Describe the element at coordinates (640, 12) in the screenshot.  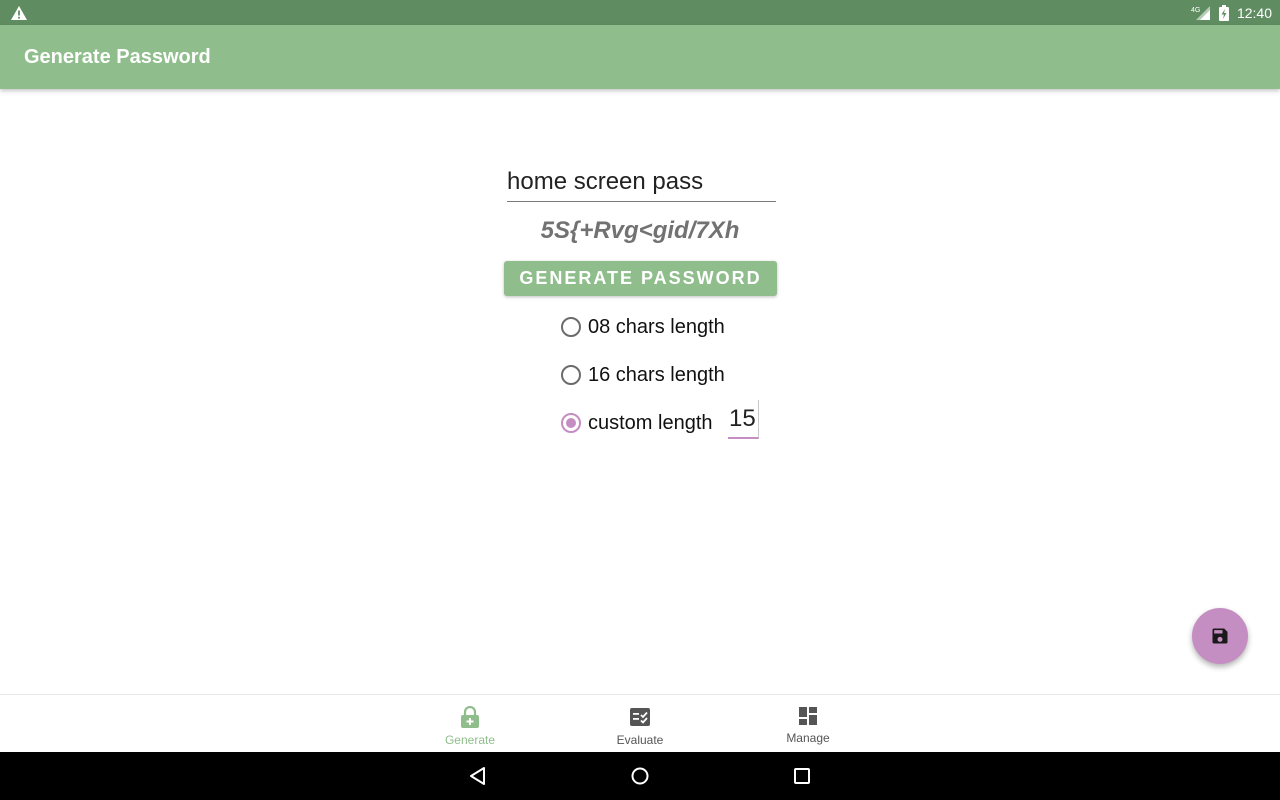
I see `status-bar: 4G 12:40` at that location.